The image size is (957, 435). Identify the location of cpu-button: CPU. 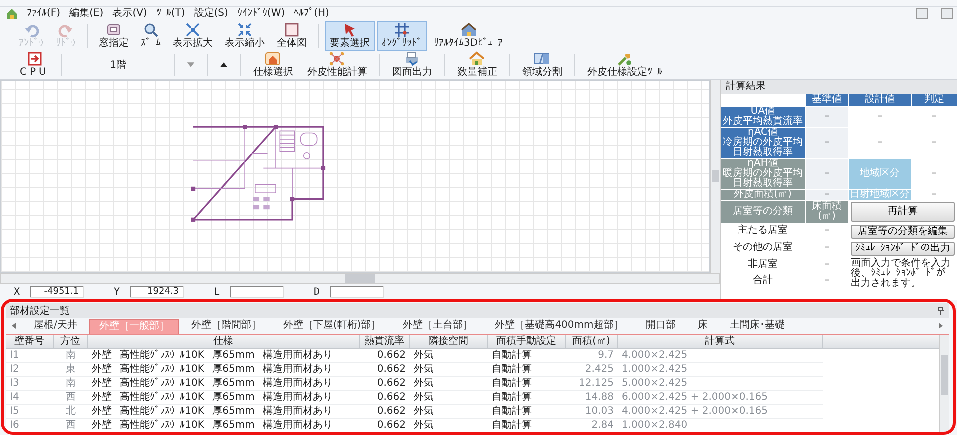
(35, 64).